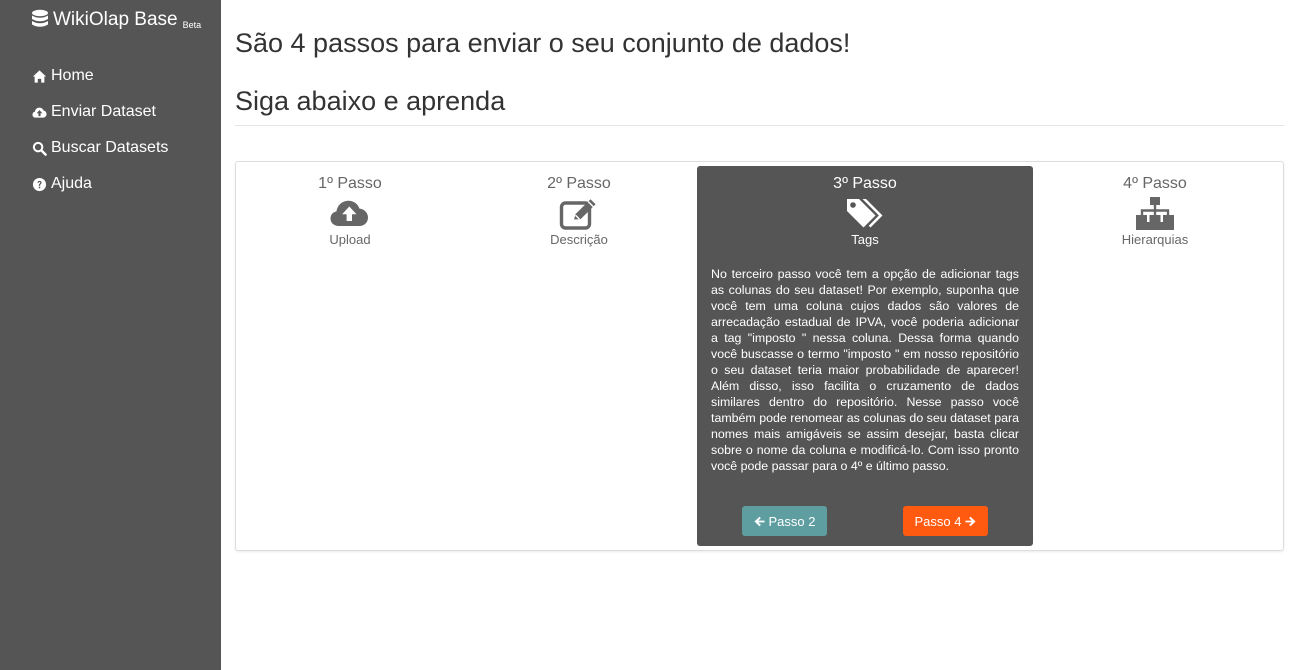 The width and height of the screenshot is (1290, 670). I want to click on prev-step-label: Passo 2, so click(792, 521).